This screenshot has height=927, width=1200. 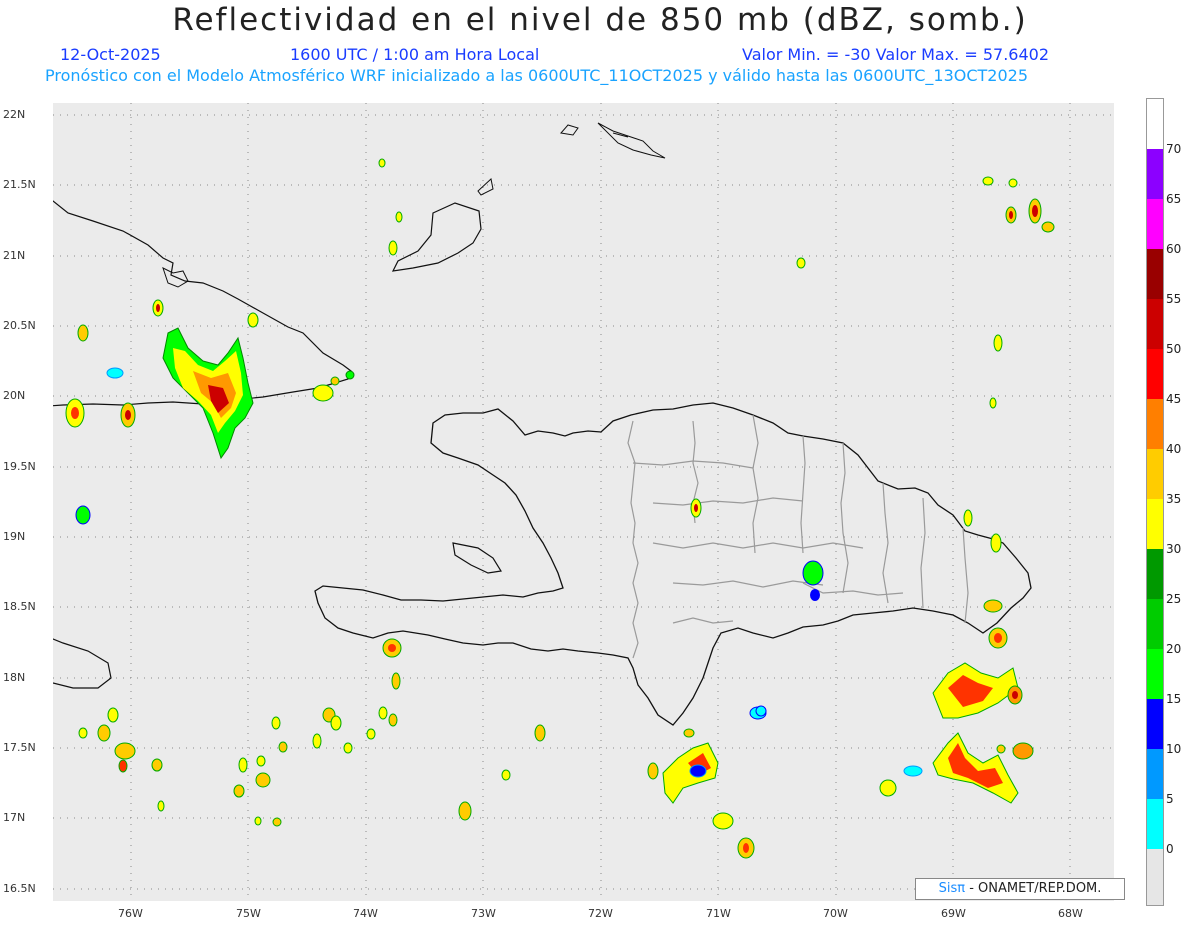 What do you see at coordinates (1174, 299) in the screenshot?
I see `cbar-label-55: 55` at bounding box center [1174, 299].